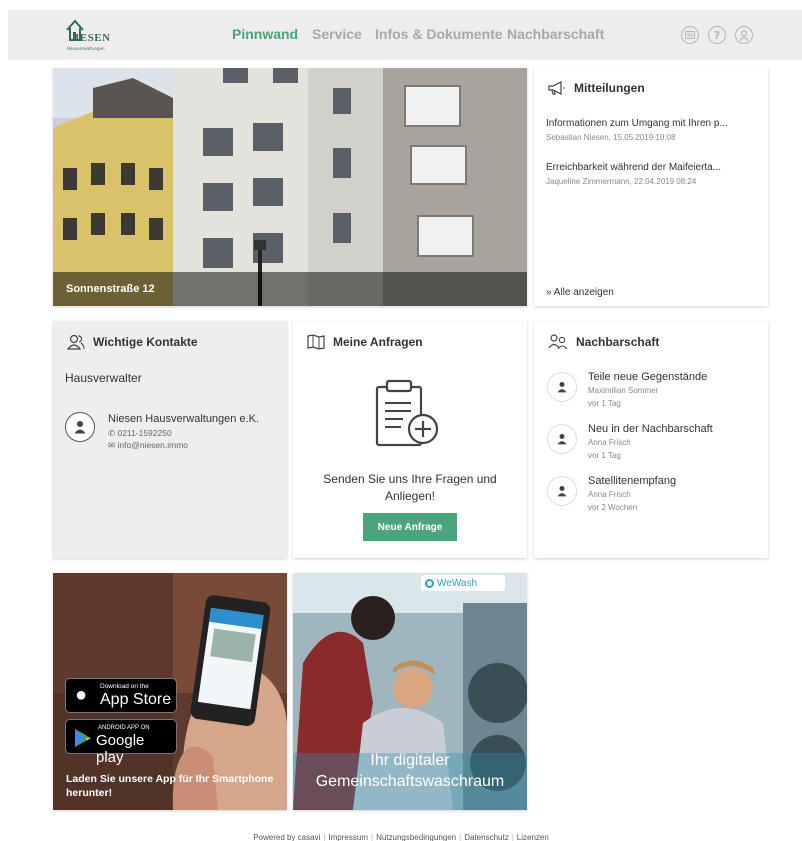 The height and width of the screenshot is (841, 802). Describe the element at coordinates (621, 181) in the screenshot. I see `message-meta: Jaqueline Zimmermann, 22.04.2019 08:24` at that location.